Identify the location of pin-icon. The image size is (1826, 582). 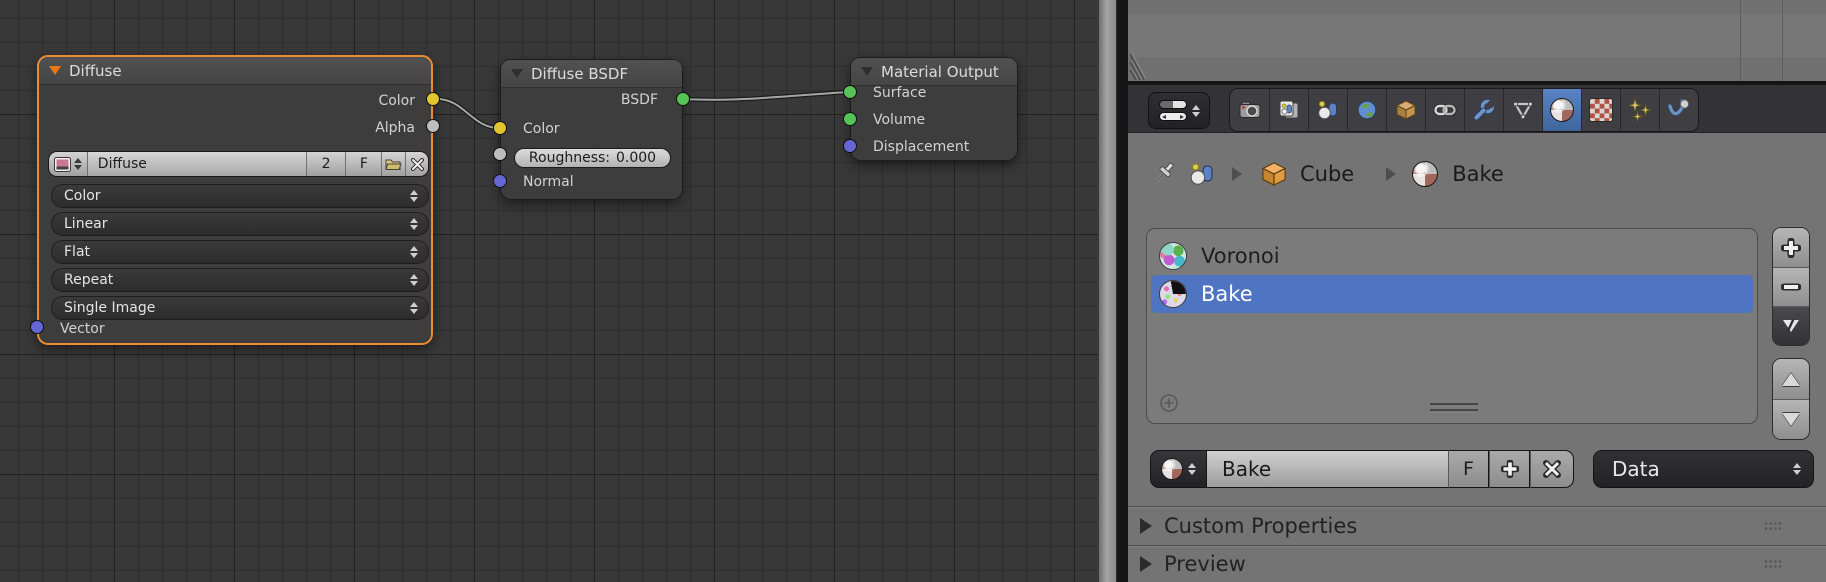
(1164, 174).